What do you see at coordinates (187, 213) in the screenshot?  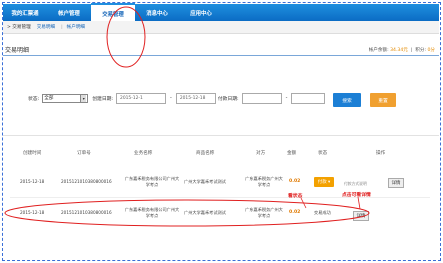 I see `annotation-row-circle` at bounding box center [187, 213].